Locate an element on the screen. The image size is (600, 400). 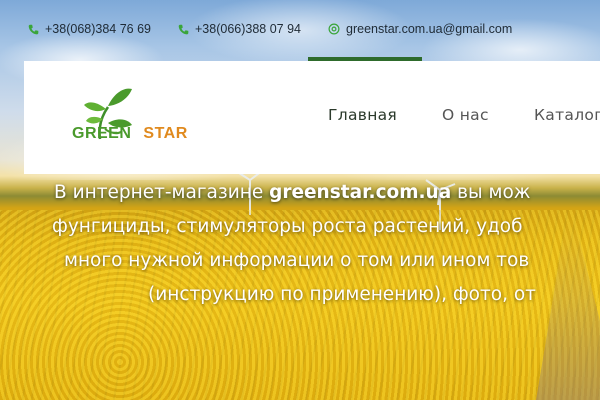
phone-contact-2: +38(066)388 07 94 is located at coordinates (239, 29).